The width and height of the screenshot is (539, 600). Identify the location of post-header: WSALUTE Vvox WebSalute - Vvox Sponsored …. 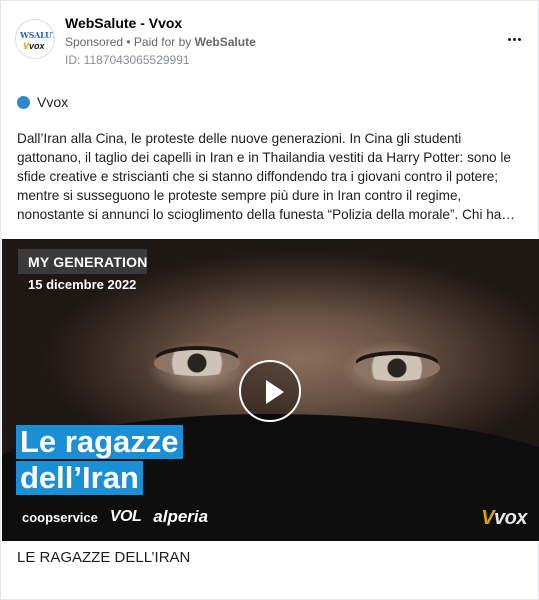
(270, 42).